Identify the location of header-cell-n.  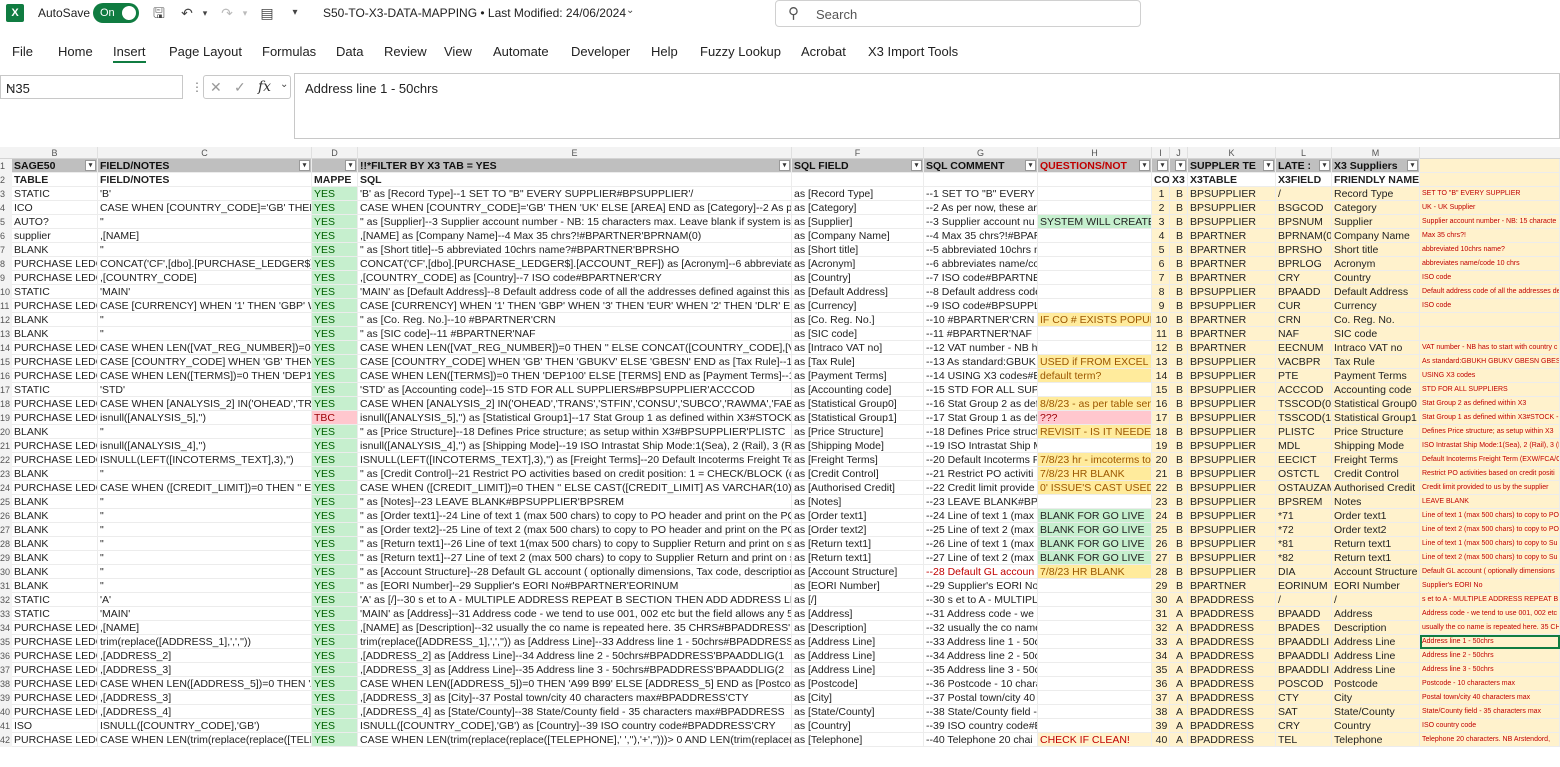
(1490, 166).